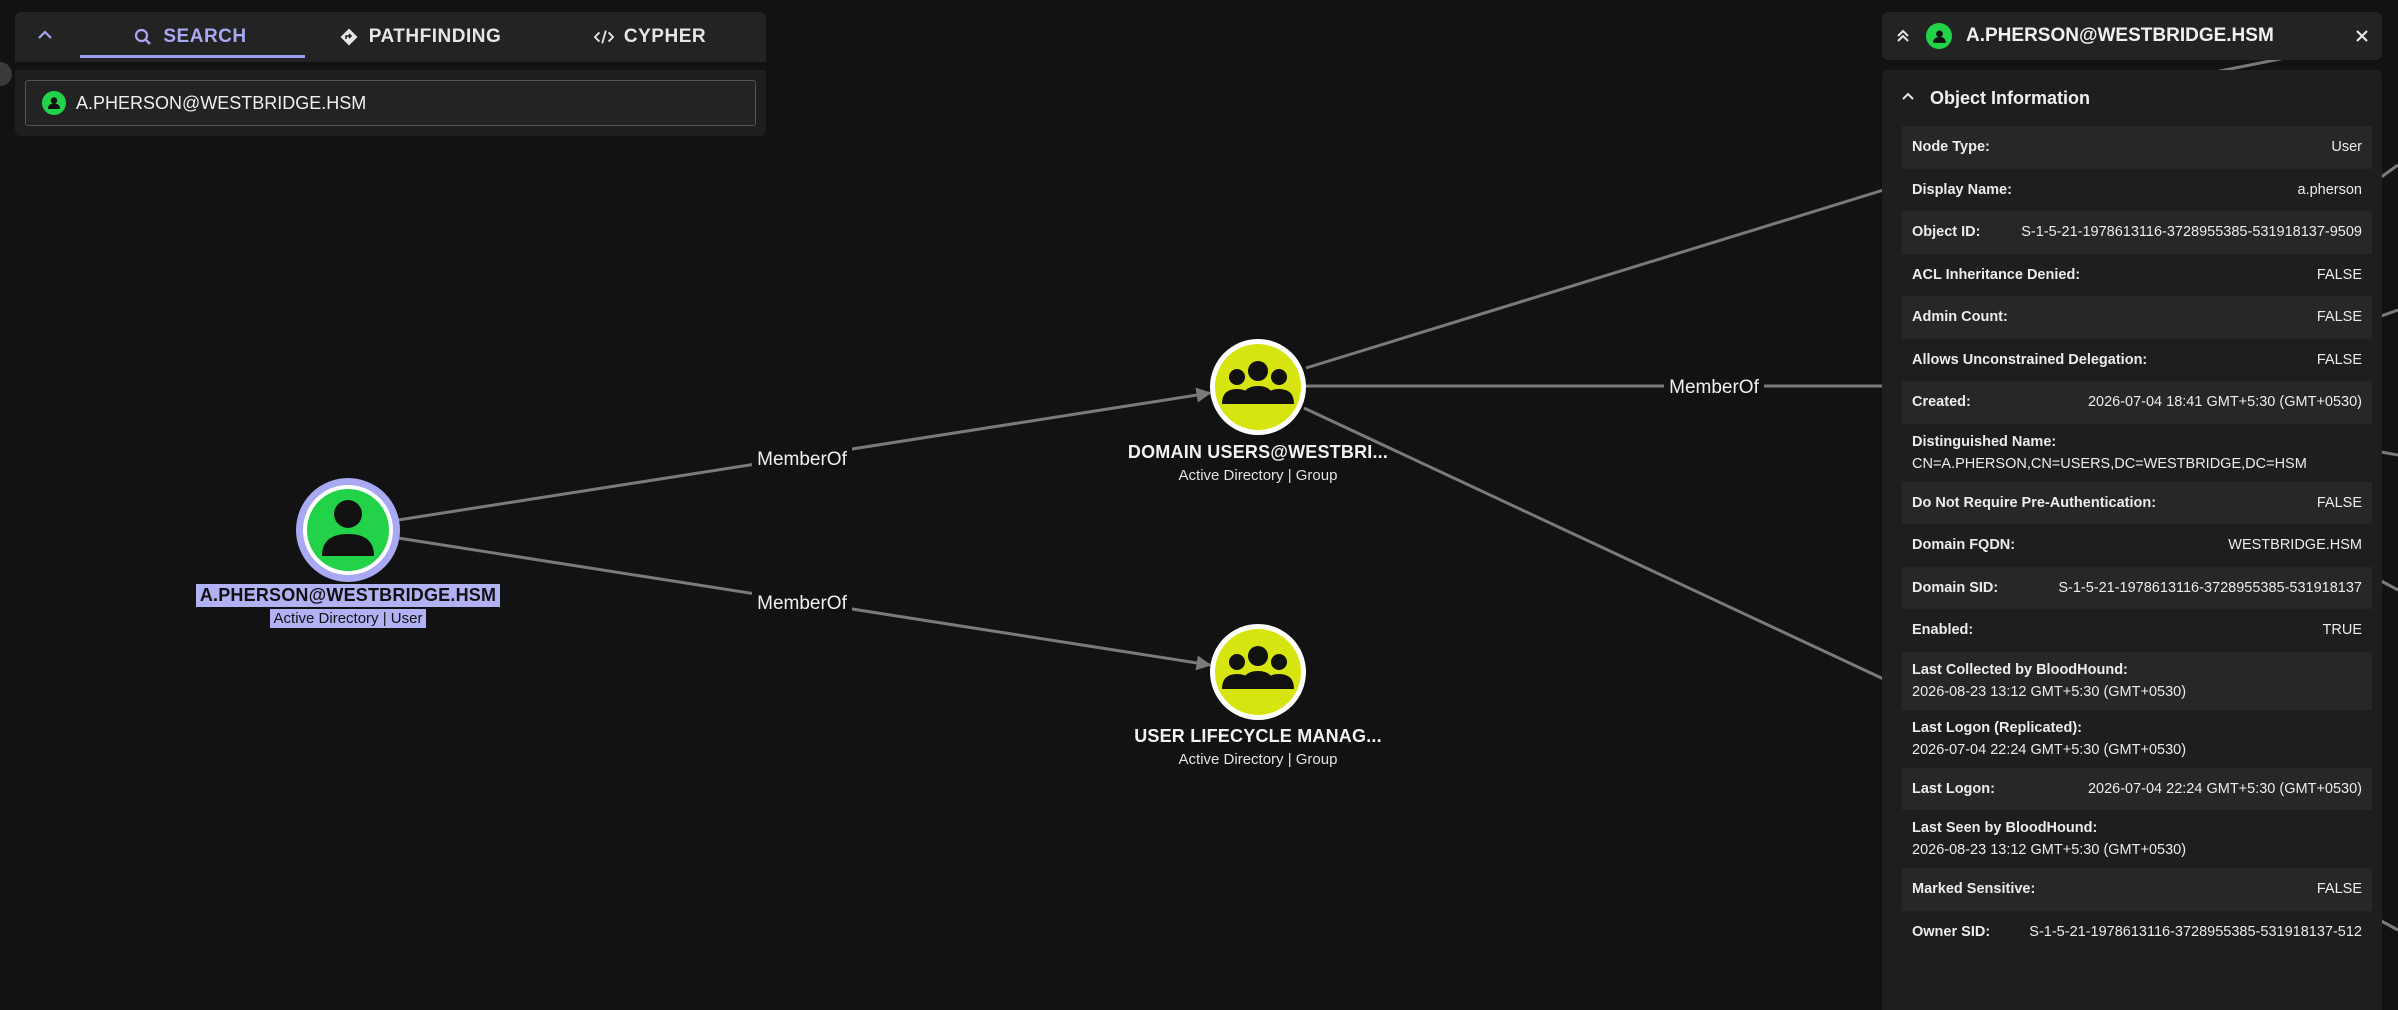 The width and height of the screenshot is (2398, 1010). Describe the element at coordinates (2010, 97) in the screenshot. I see `section-title: Object Information` at that location.